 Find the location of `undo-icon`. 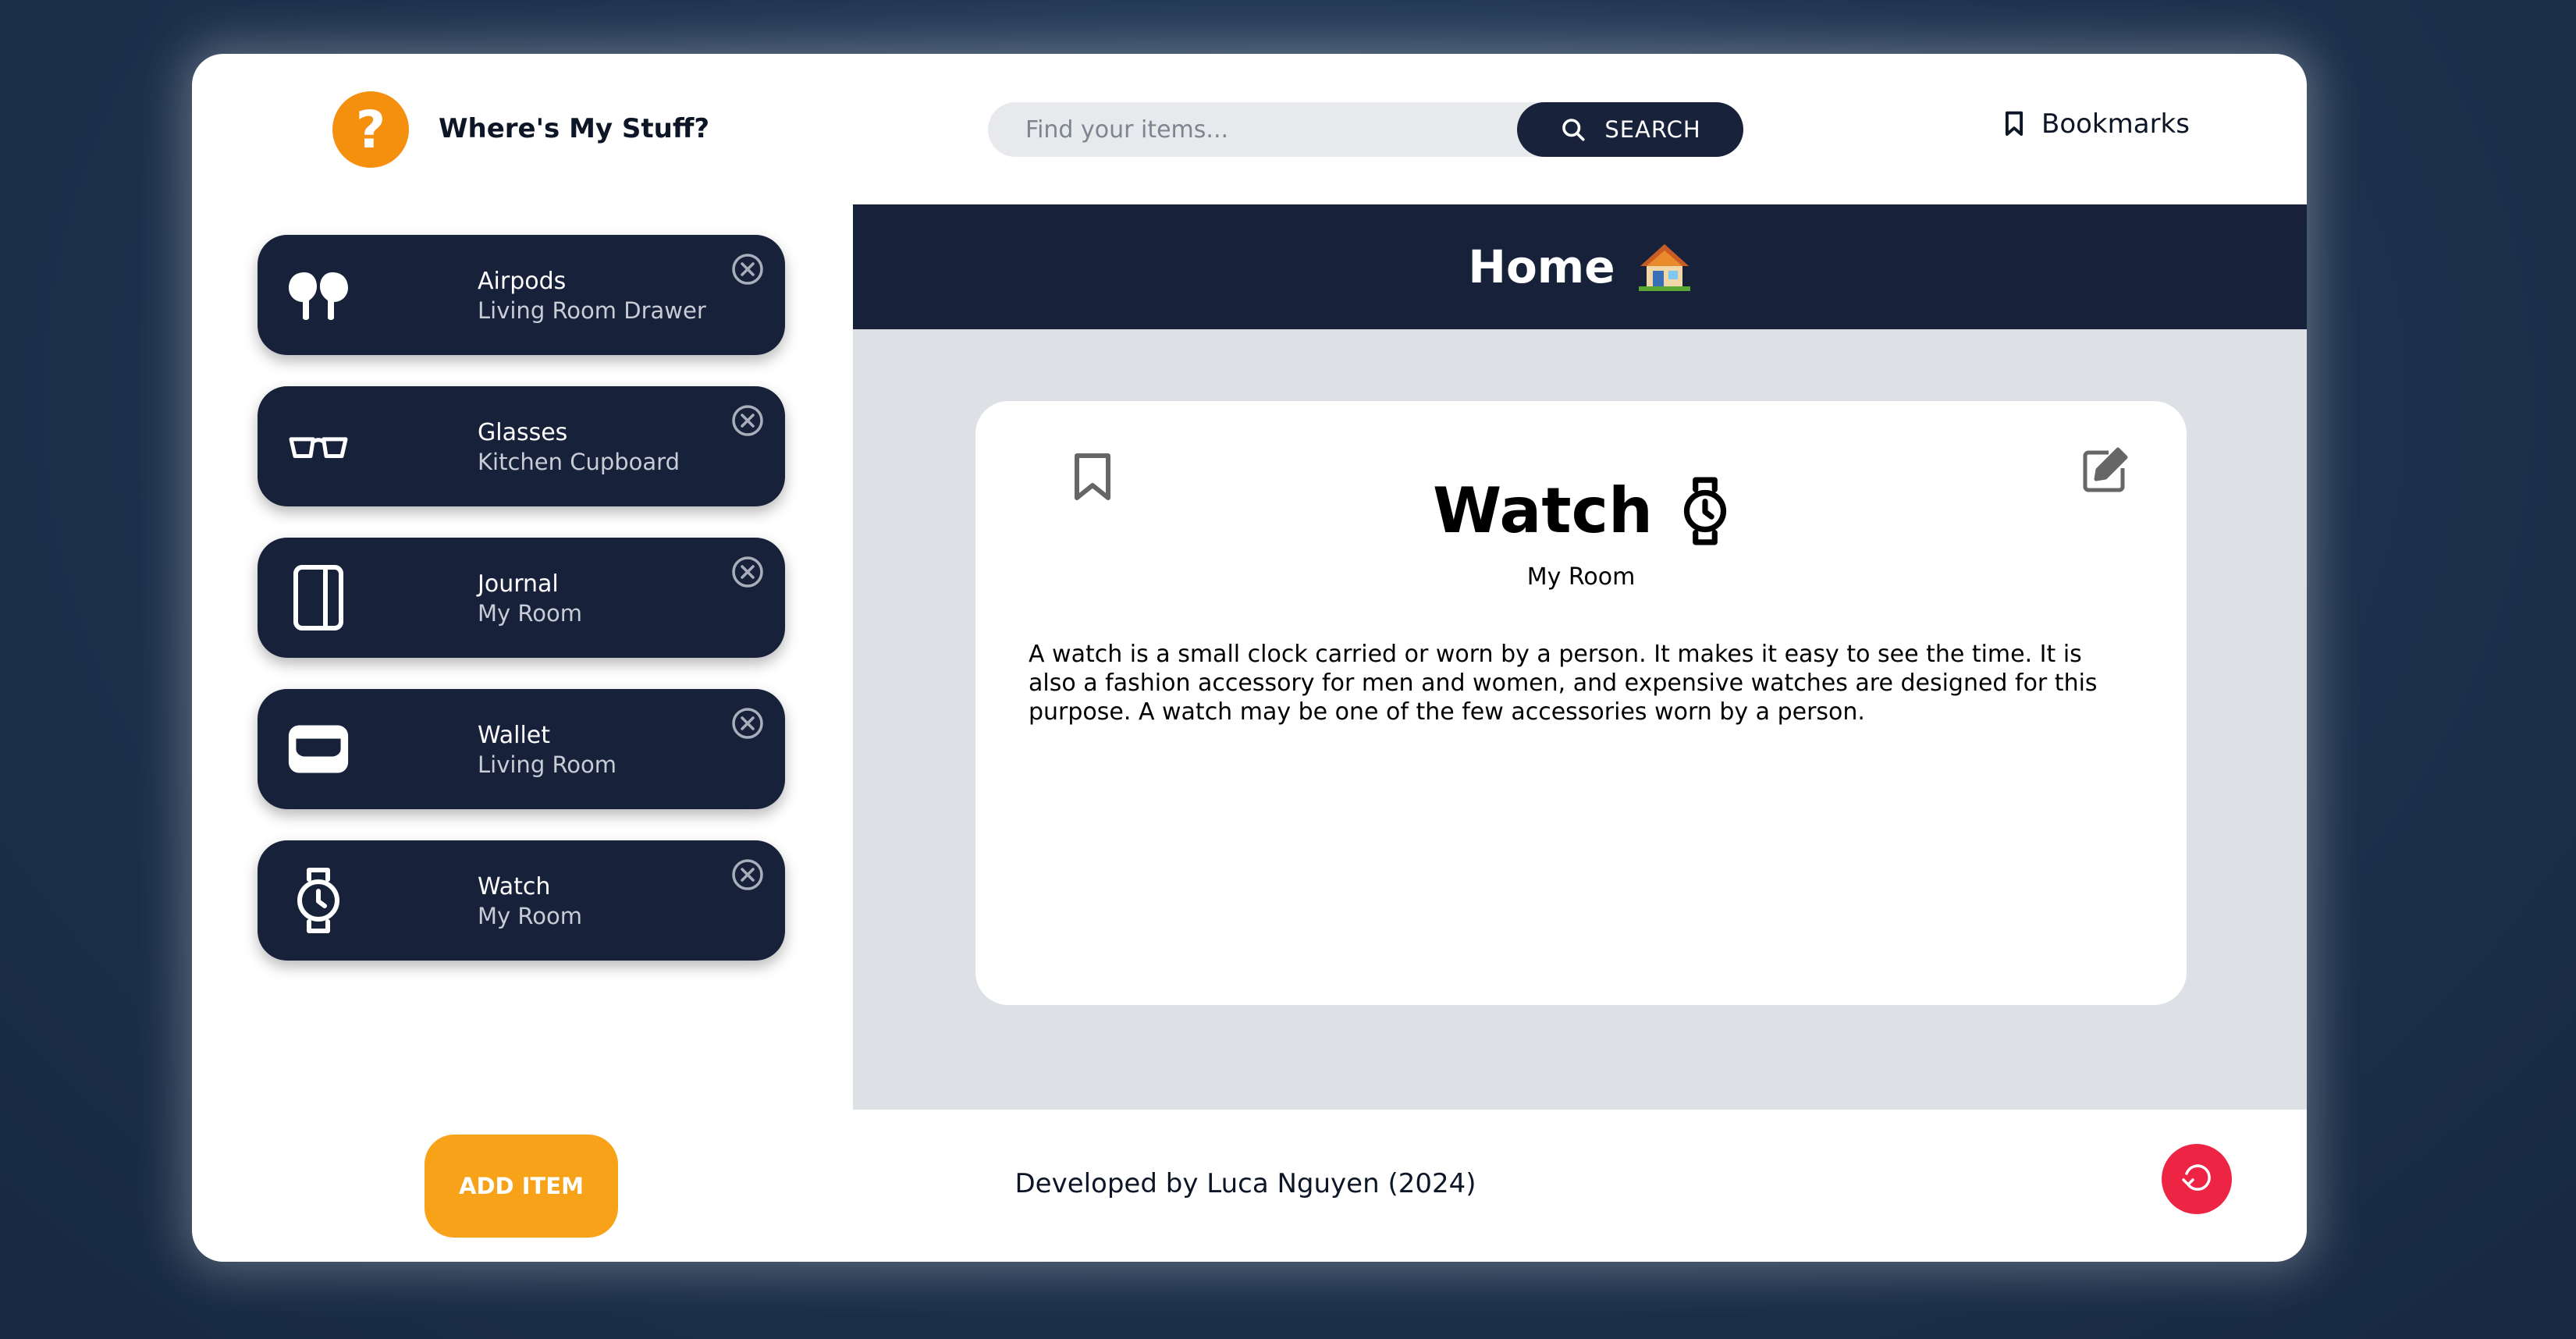

undo-icon is located at coordinates (2196, 1177).